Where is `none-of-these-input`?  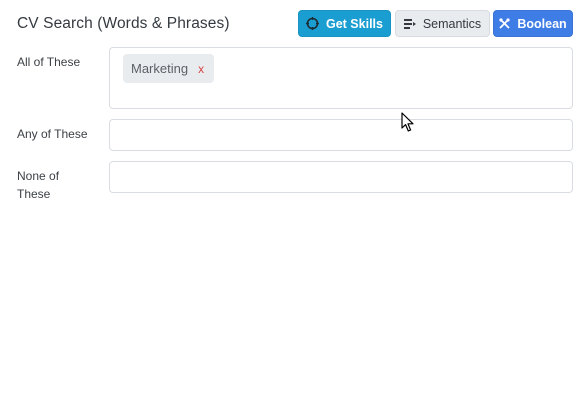 none-of-these-input is located at coordinates (341, 177).